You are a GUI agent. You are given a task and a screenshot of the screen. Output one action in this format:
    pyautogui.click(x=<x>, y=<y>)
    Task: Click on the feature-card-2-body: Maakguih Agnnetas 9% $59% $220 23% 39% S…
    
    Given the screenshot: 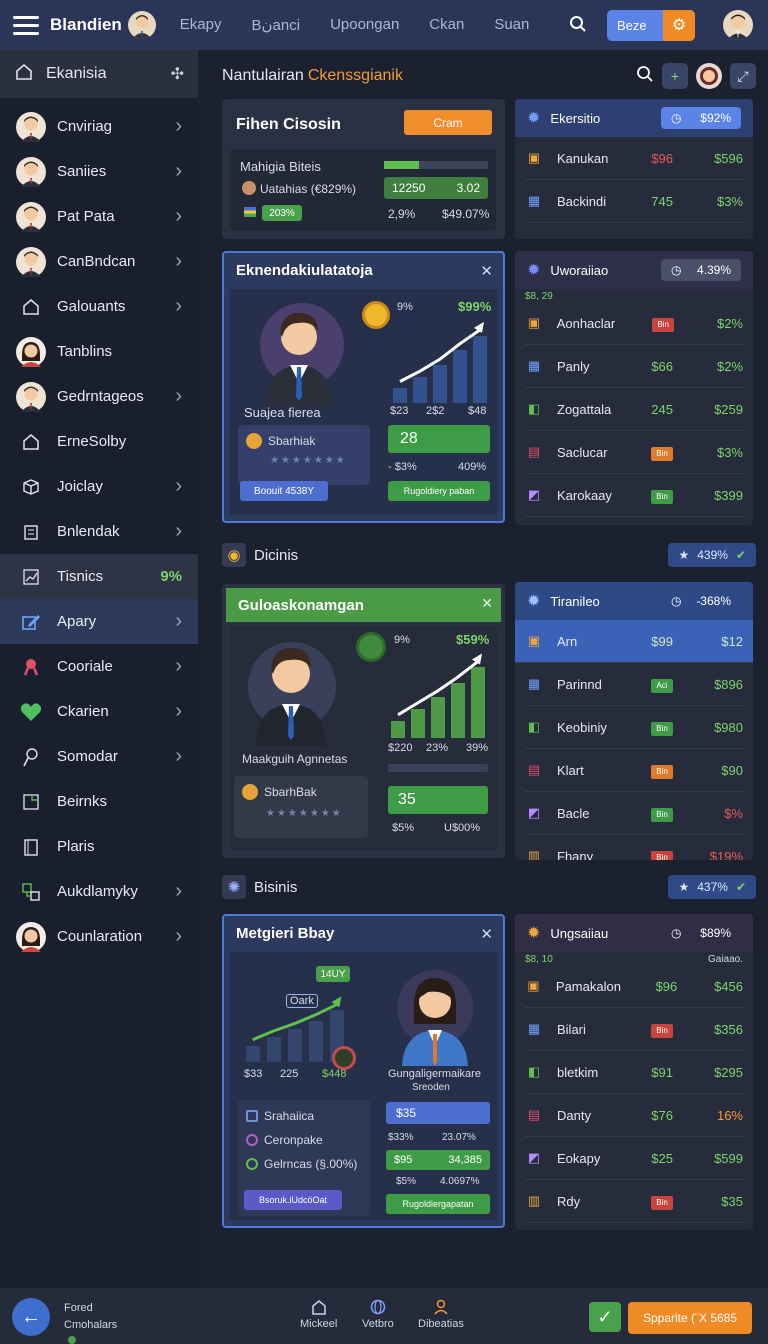 What is the action you would take?
    pyautogui.click(x=363, y=738)
    